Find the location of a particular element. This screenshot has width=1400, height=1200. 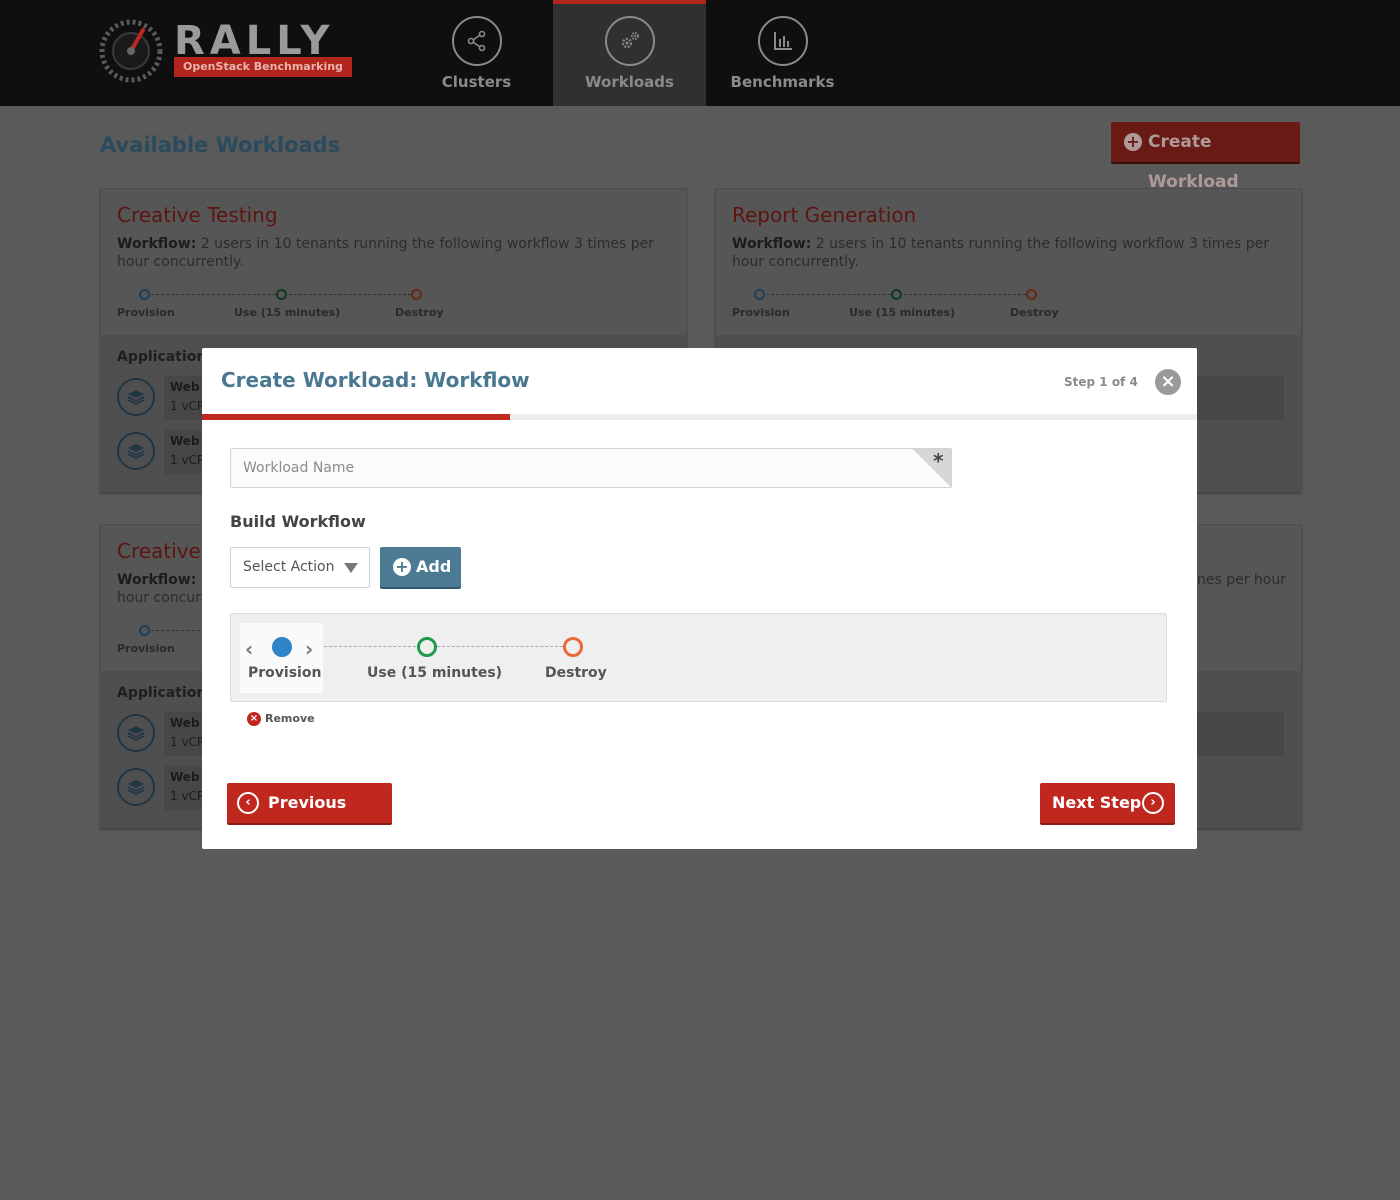

workflow-step-label: Provision is located at coordinates (285, 673).